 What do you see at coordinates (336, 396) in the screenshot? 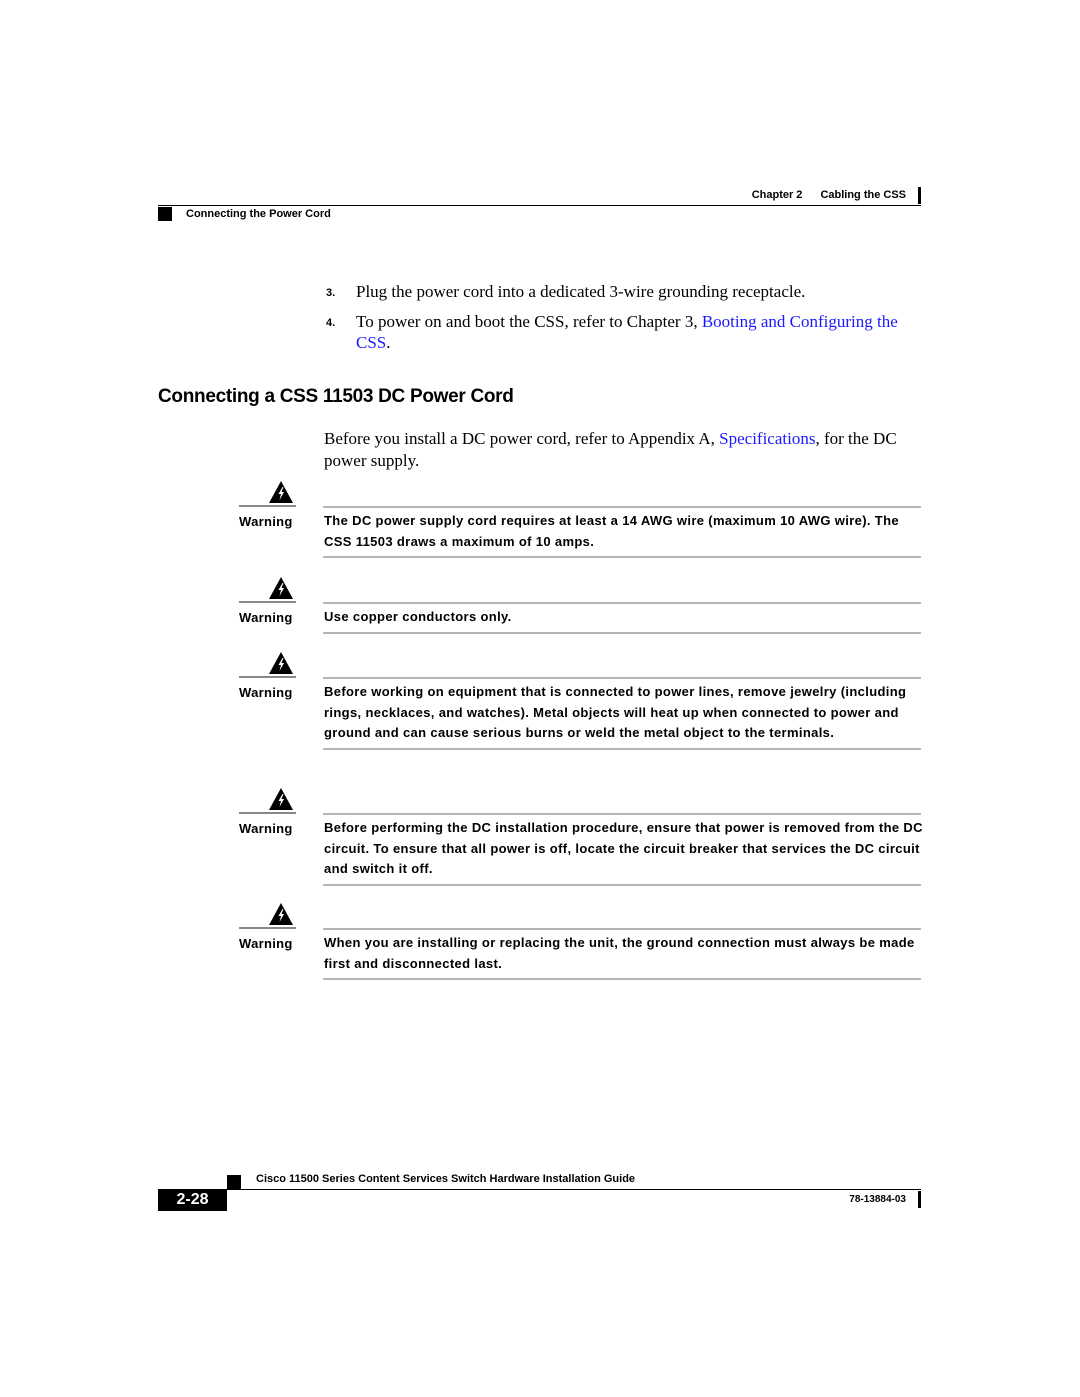
I see `section-heading: Connecting a CSS 11503 DC Power Cord` at bounding box center [336, 396].